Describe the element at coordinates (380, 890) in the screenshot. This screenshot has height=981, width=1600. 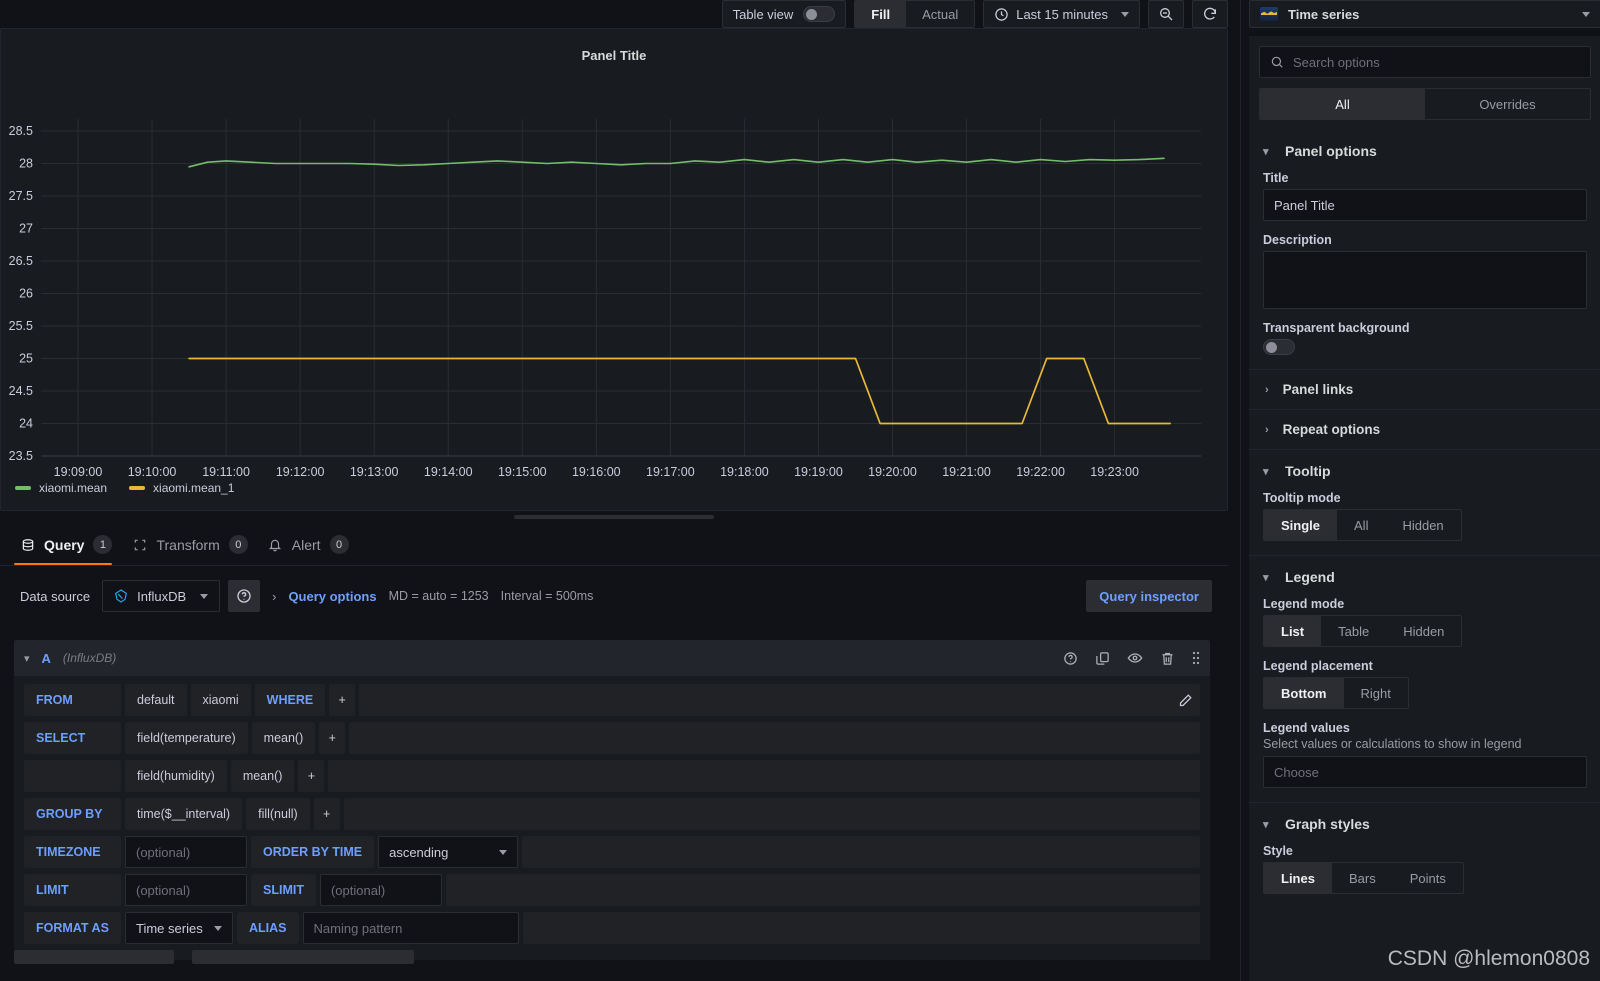
I see `slimit-input: (optional)` at that location.